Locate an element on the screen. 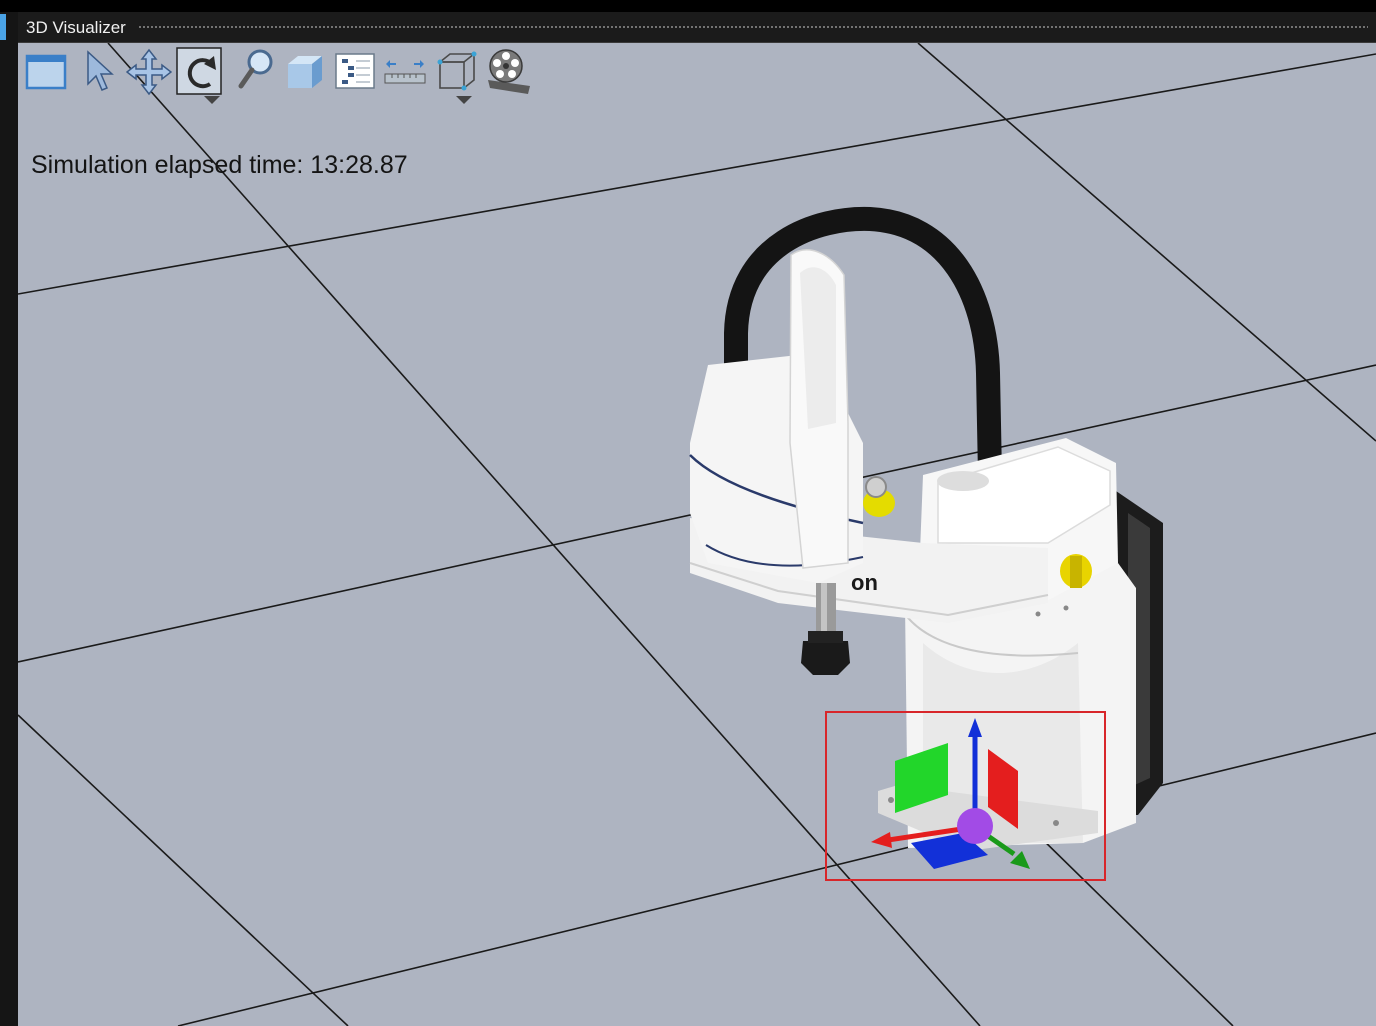 This screenshot has height=1026, width=1376. robot-brand-text: on is located at coordinates (864, 582).